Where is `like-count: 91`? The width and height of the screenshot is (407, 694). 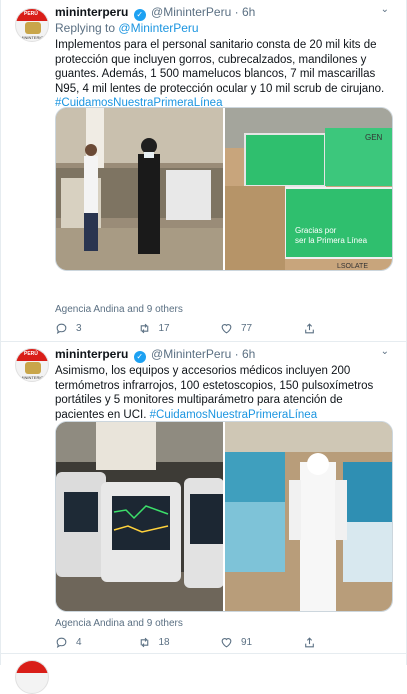
like-count: 91 is located at coordinates (247, 642).